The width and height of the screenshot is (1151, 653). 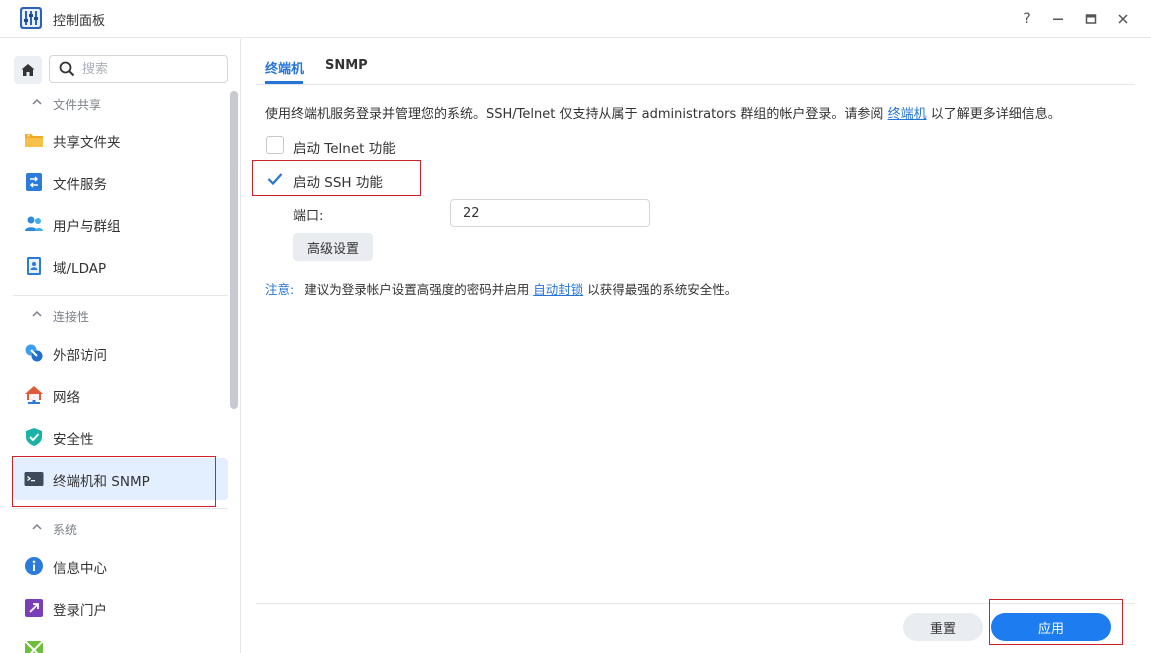 What do you see at coordinates (1056, 622) in the screenshot?
I see `apply-highlight` at bounding box center [1056, 622].